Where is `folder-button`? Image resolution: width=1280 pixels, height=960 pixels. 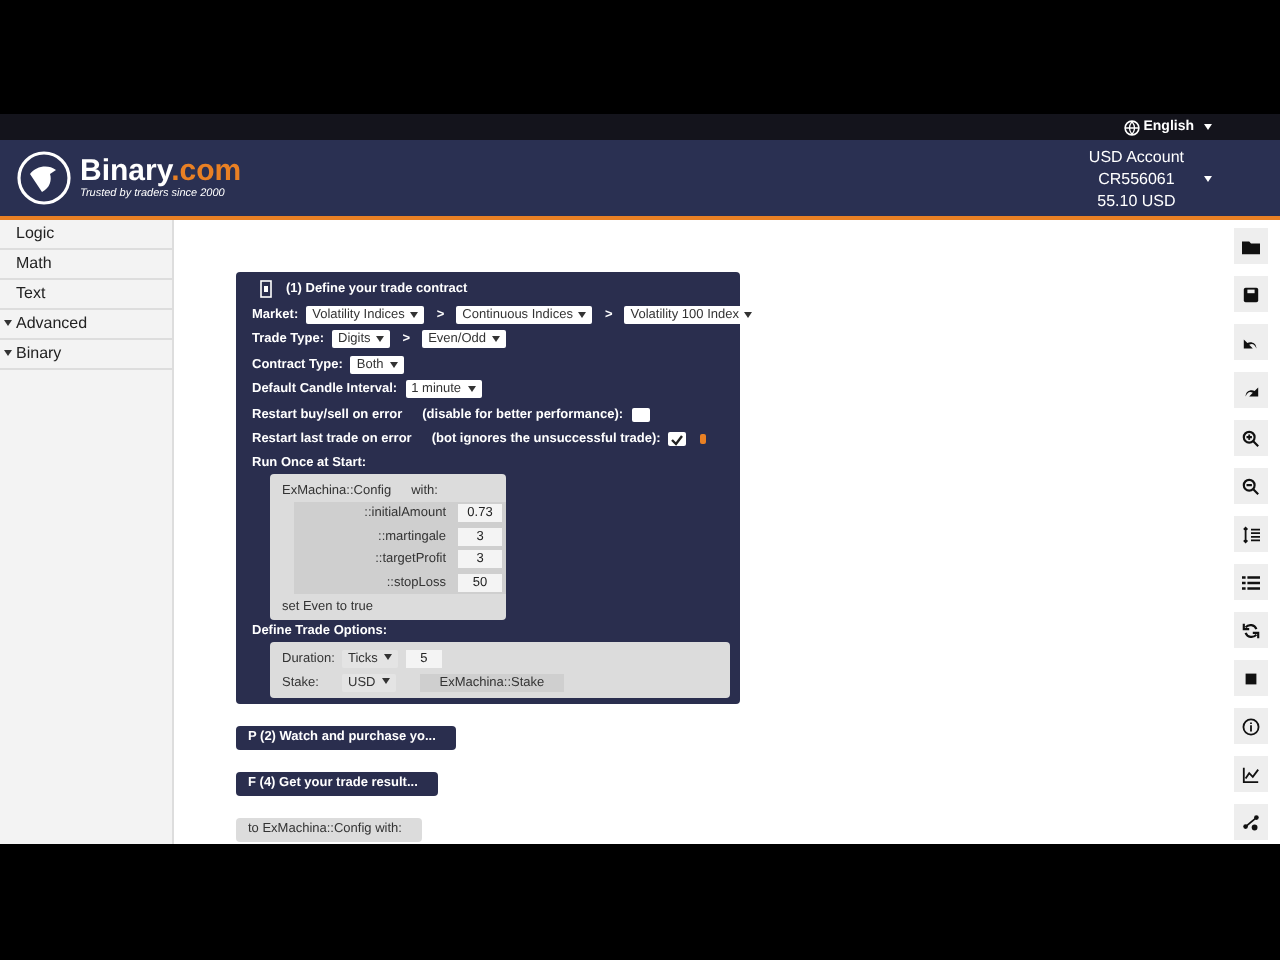 folder-button is located at coordinates (1250, 246).